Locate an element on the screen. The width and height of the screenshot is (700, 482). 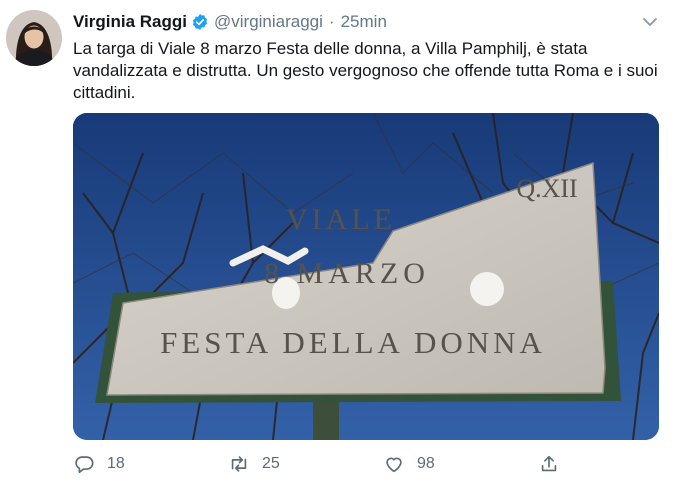
like-button: 98 is located at coordinates (409, 464).